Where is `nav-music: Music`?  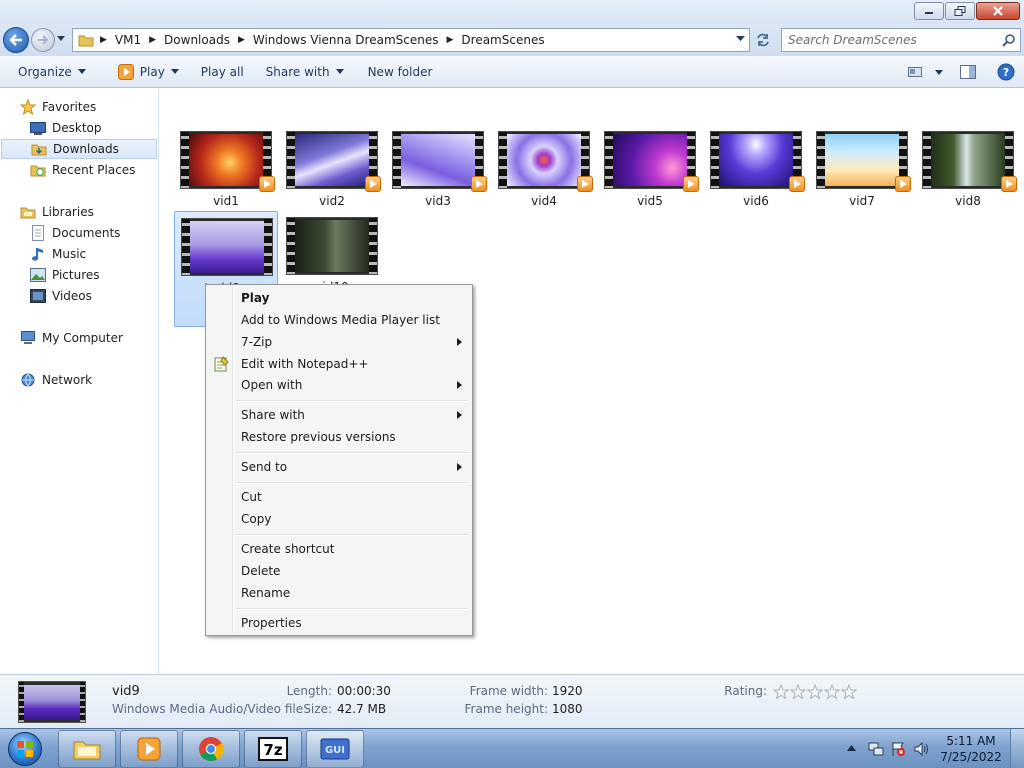
nav-music: Music is located at coordinates (79, 254).